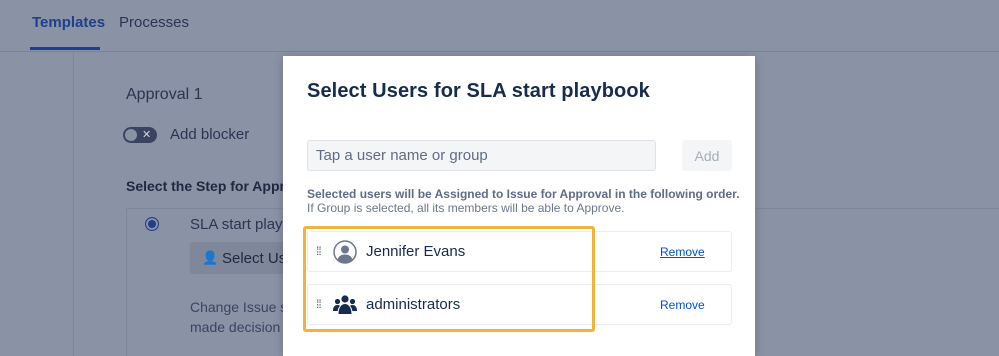  I want to click on step-section-title: Select the Step for Appro, so click(210, 186).